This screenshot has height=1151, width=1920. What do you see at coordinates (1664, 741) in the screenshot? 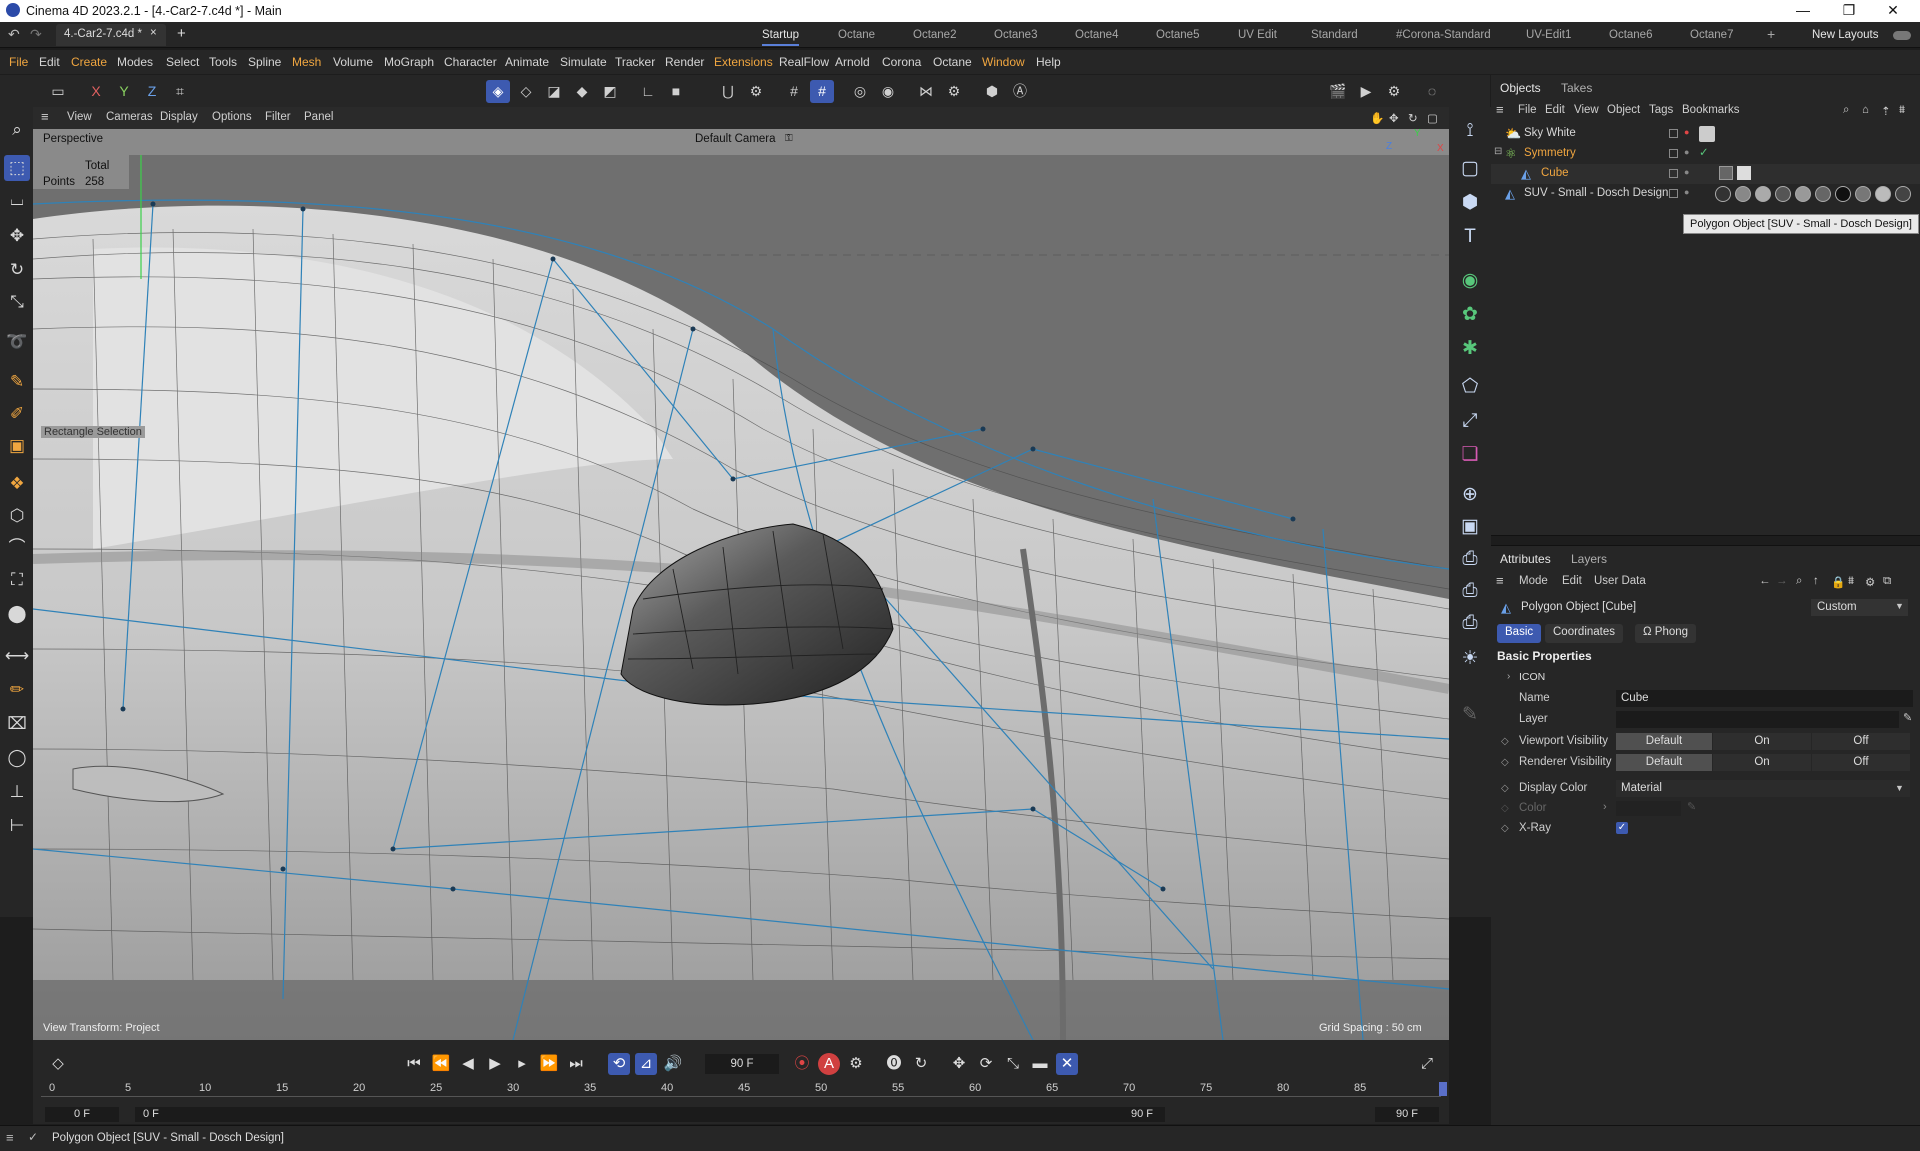
I see `viewport-vis-default: Default` at bounding box center [1664, 741].